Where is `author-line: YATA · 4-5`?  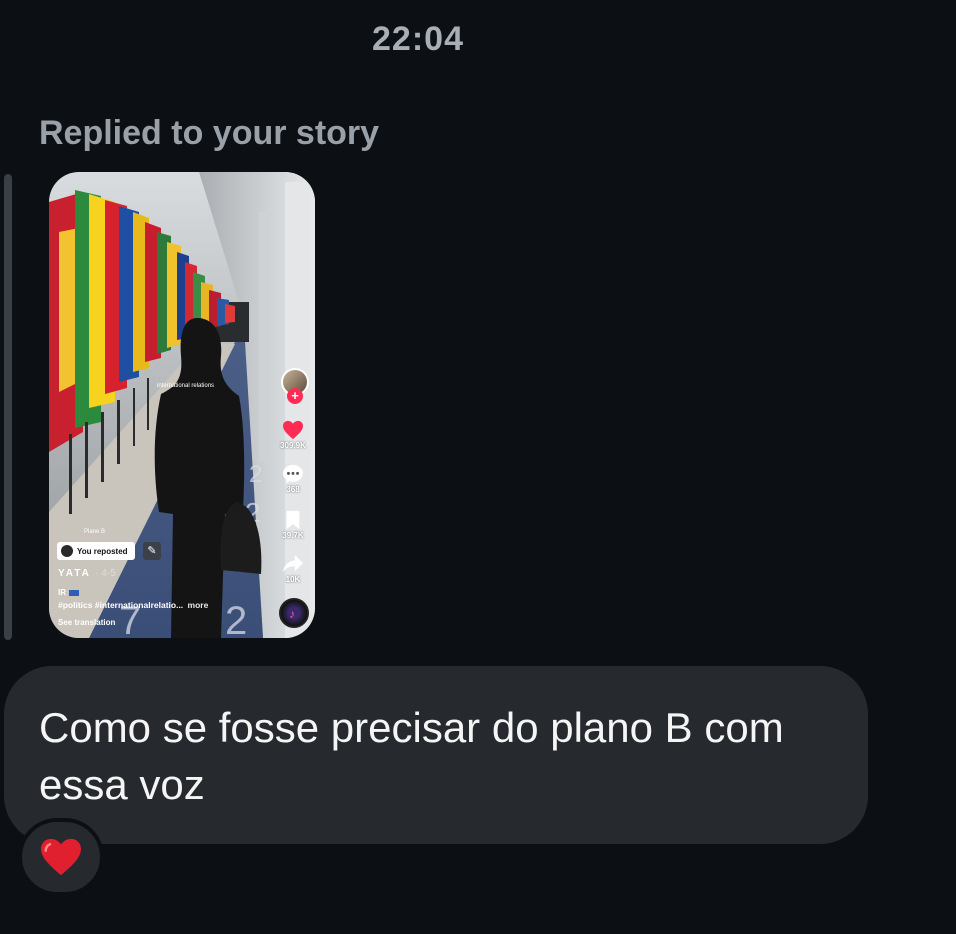
author-line: YATA · 4-5 is located at coordinates (87, 573).